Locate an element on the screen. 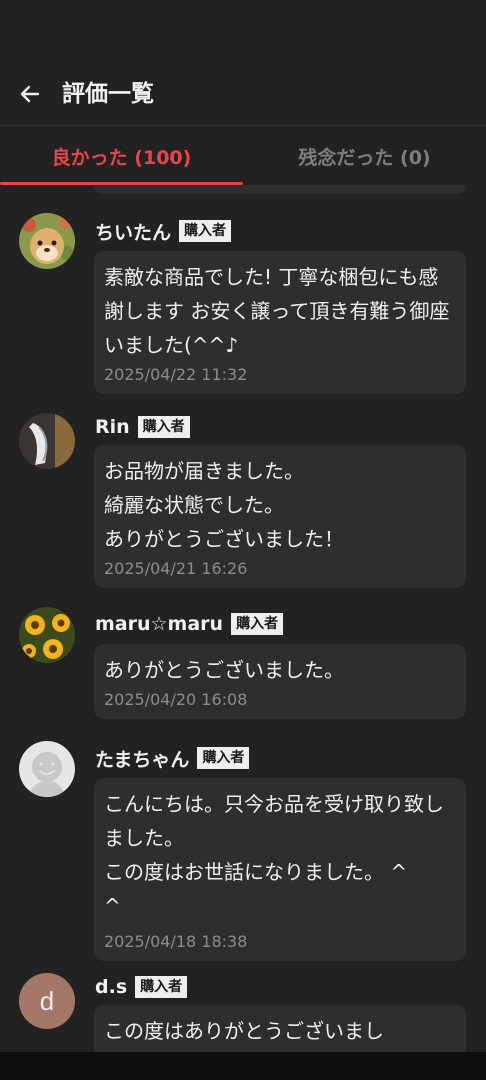 The width and height of the screenshot is (486, 1080). page-title: 評価一覧 is located at coordinates (108, 94).